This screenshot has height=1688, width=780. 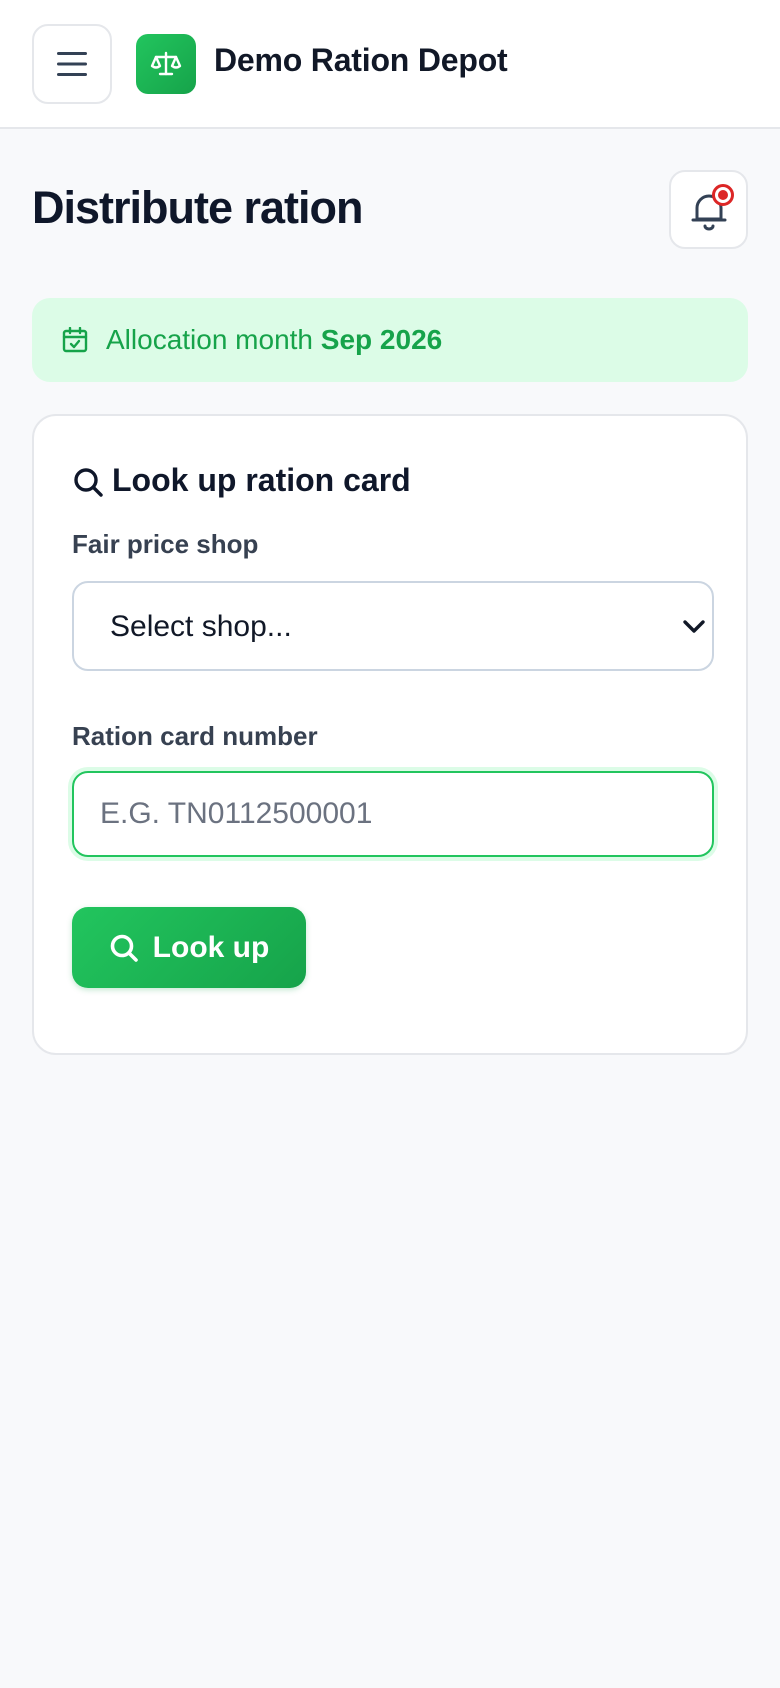 I want to click on shop-label: Fair price shop, so click(x=165, y=544).